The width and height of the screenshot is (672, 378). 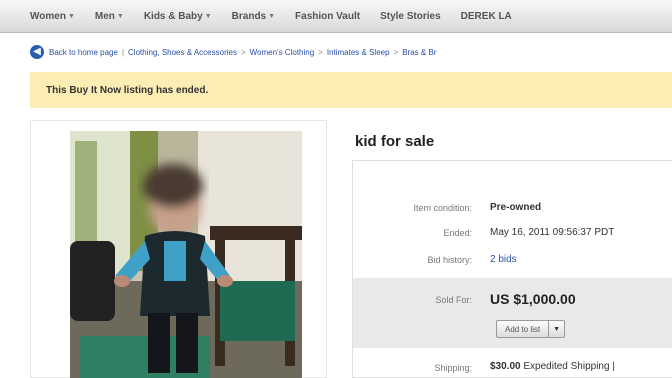 I want to click on breadcrumb-item: Women's Clothing, so click(x=282, y=52).